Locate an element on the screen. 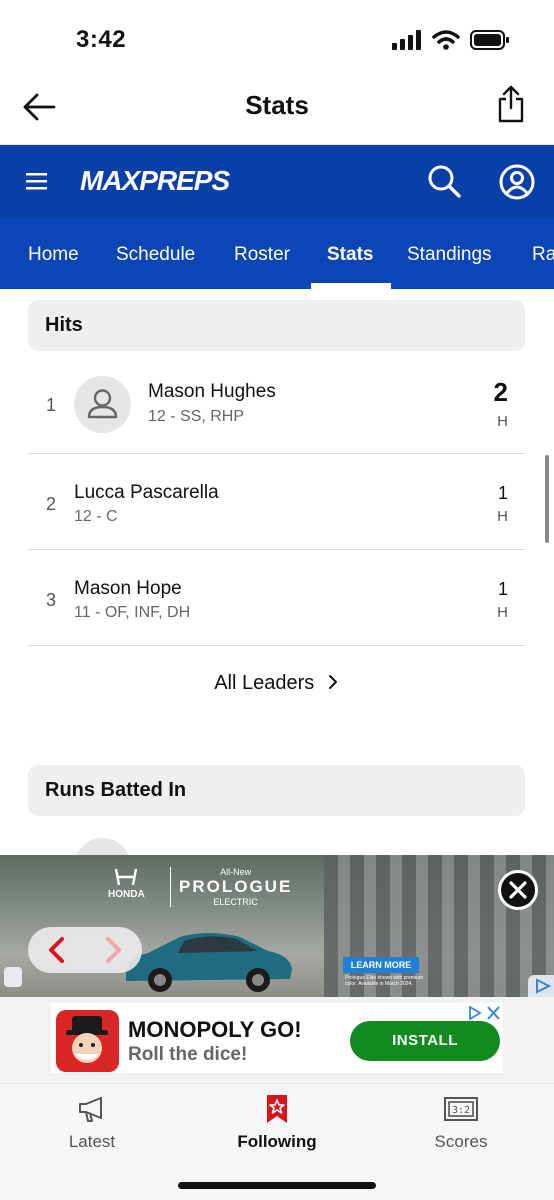 The height and width of the screenshot is (1200, 554). all-leaders-link: All Leaders is located at coordinates (277, 683).